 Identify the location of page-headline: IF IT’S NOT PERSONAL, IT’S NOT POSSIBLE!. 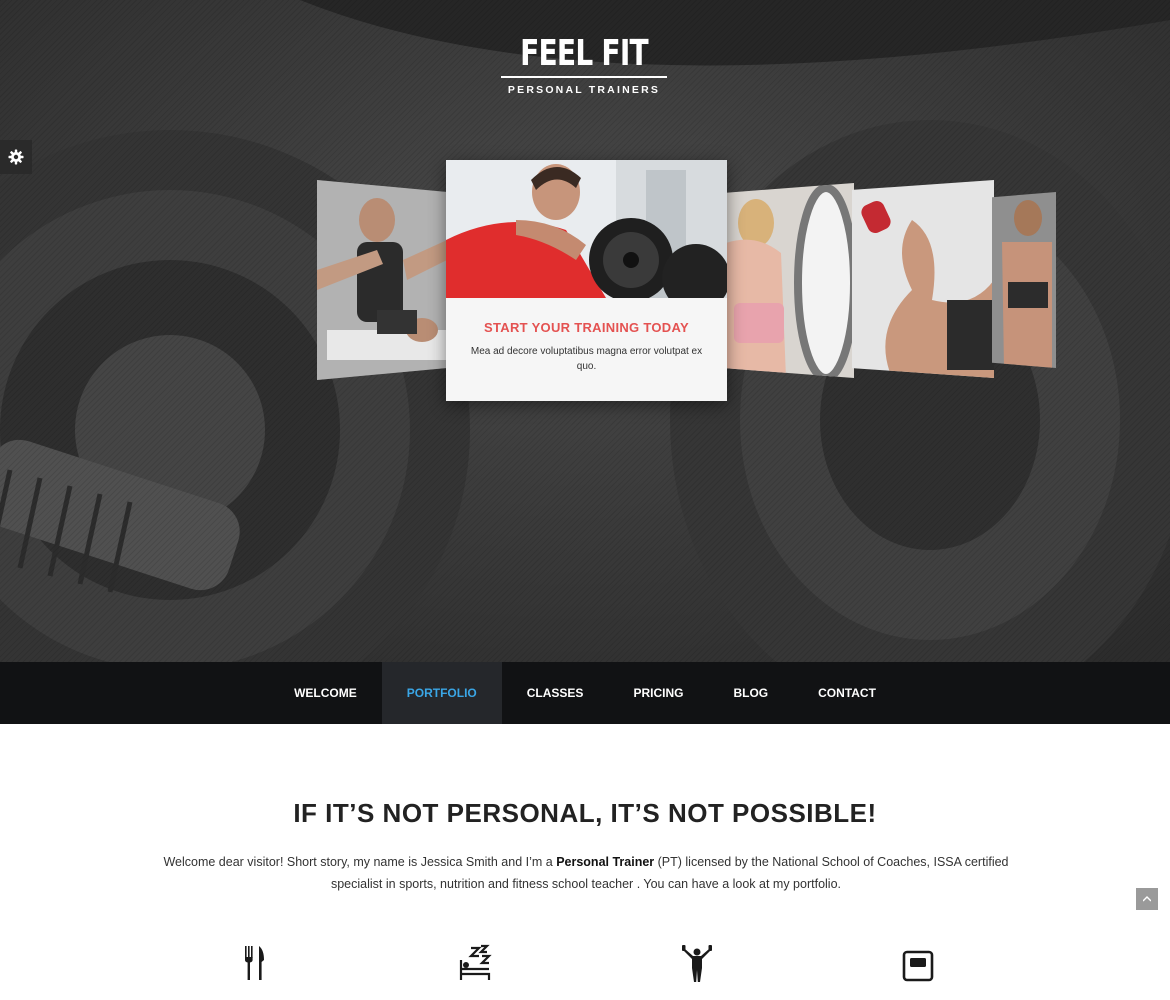
(585, 813).